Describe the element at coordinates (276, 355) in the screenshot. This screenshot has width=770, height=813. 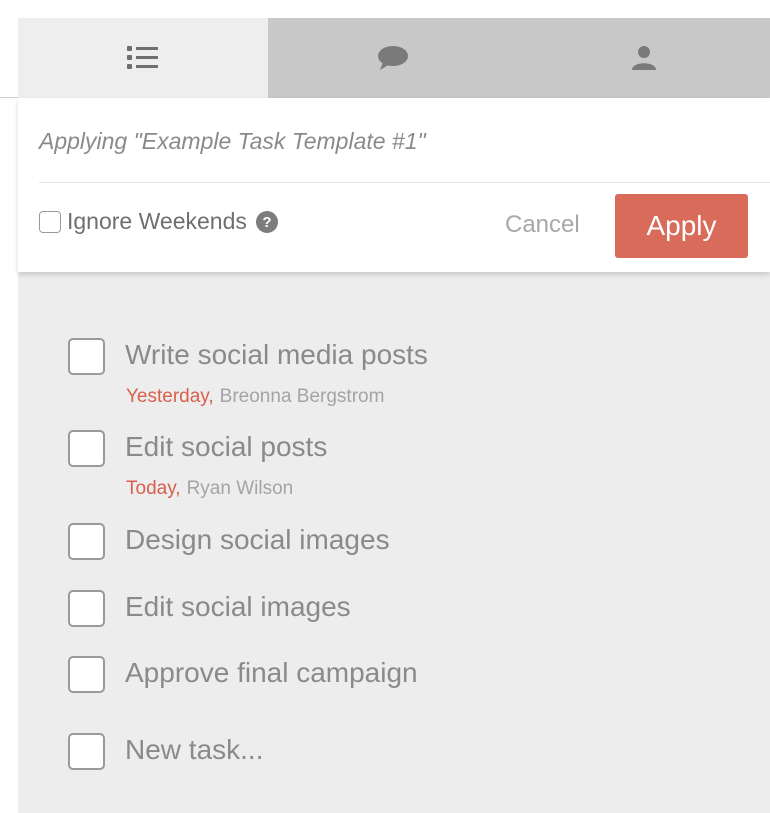
I see `task-title: Write social media posts` at that location.